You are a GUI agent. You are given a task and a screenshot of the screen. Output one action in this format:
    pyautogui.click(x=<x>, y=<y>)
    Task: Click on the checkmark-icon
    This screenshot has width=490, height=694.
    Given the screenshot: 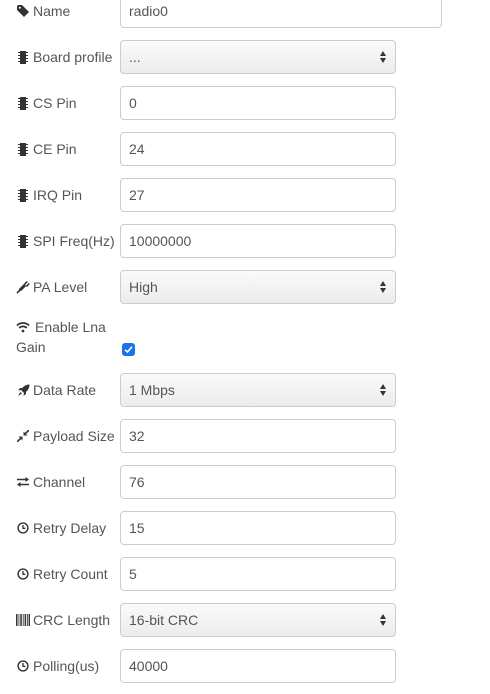 What is the action you would take?
    pyautogui.click(x=128, y=350)
    